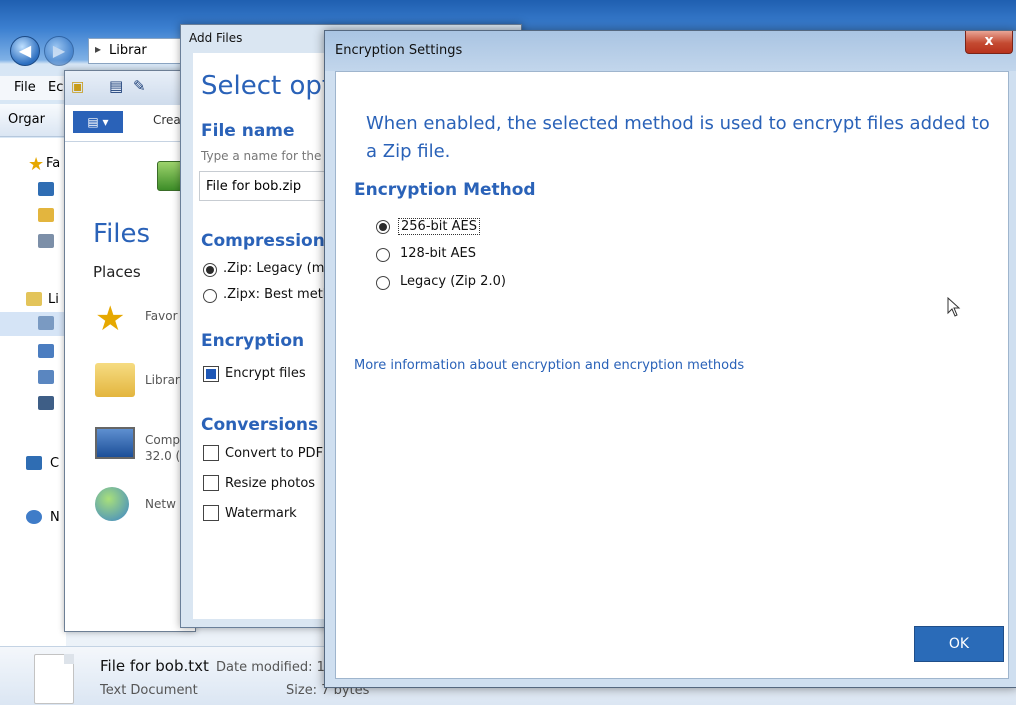 This screenshot has width=1016, height=705. I want to click on pictures-icon, so click(46, 377).